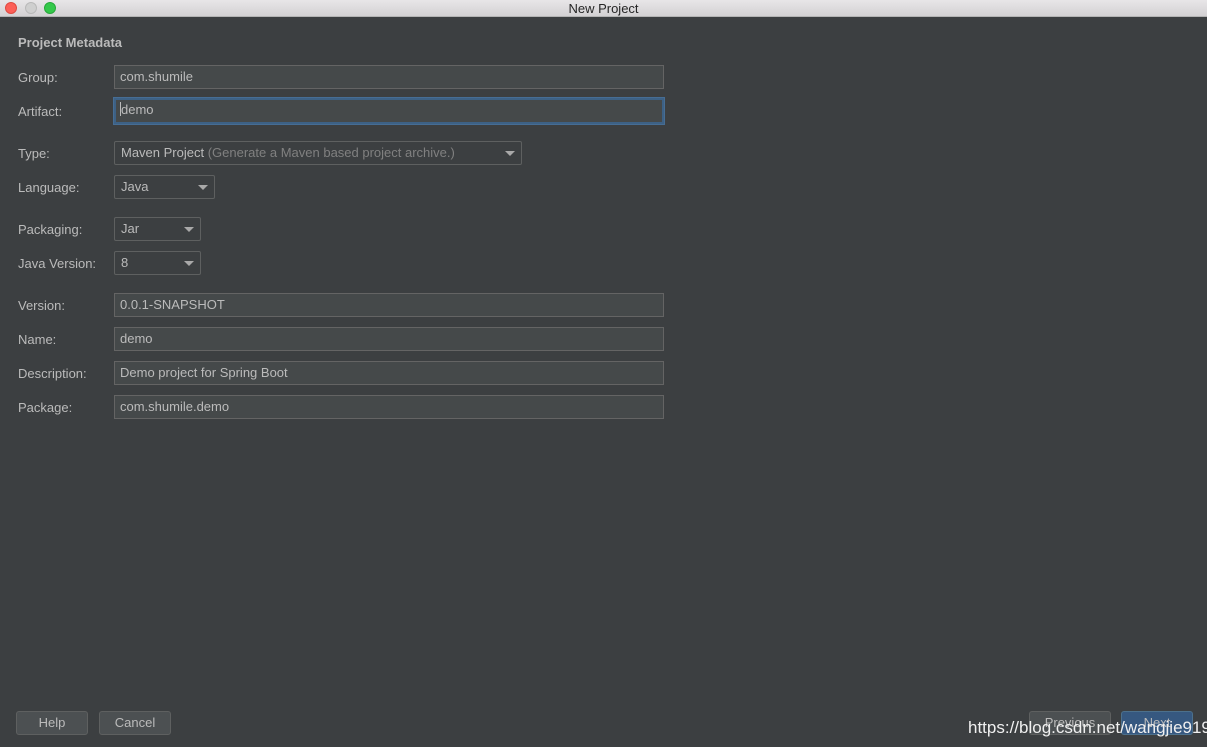  What do you see at coordinates (52, 723) in the screenshot?
I see `help-button: Help` at bounding box center [52, 723].